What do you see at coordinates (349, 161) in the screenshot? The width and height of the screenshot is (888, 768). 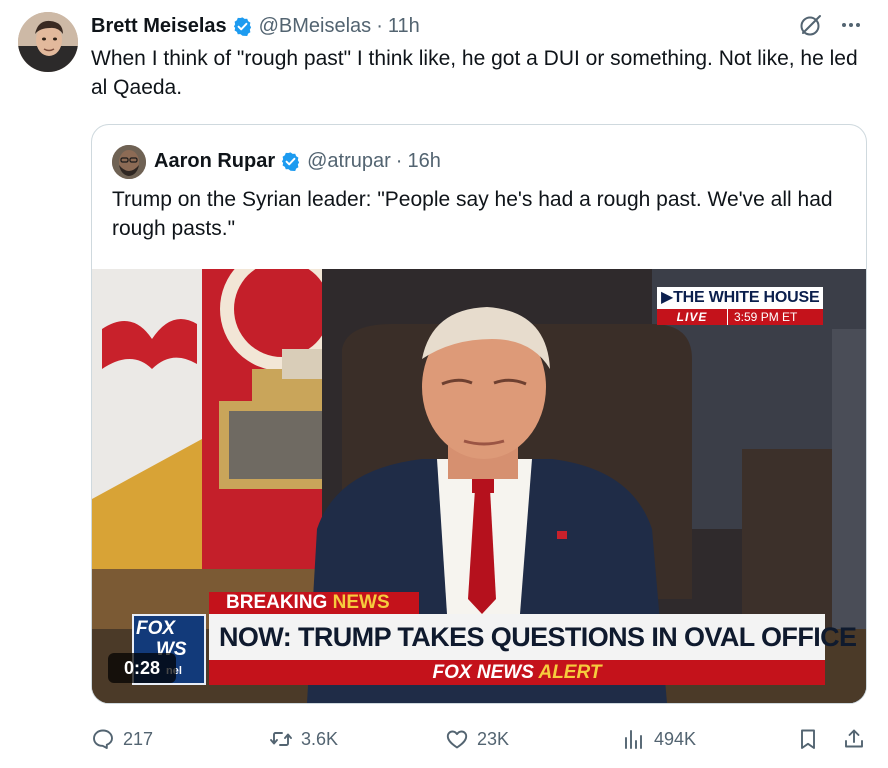 I see `quoted-author-handle: @atrupar` at bounding box center [349, 161].